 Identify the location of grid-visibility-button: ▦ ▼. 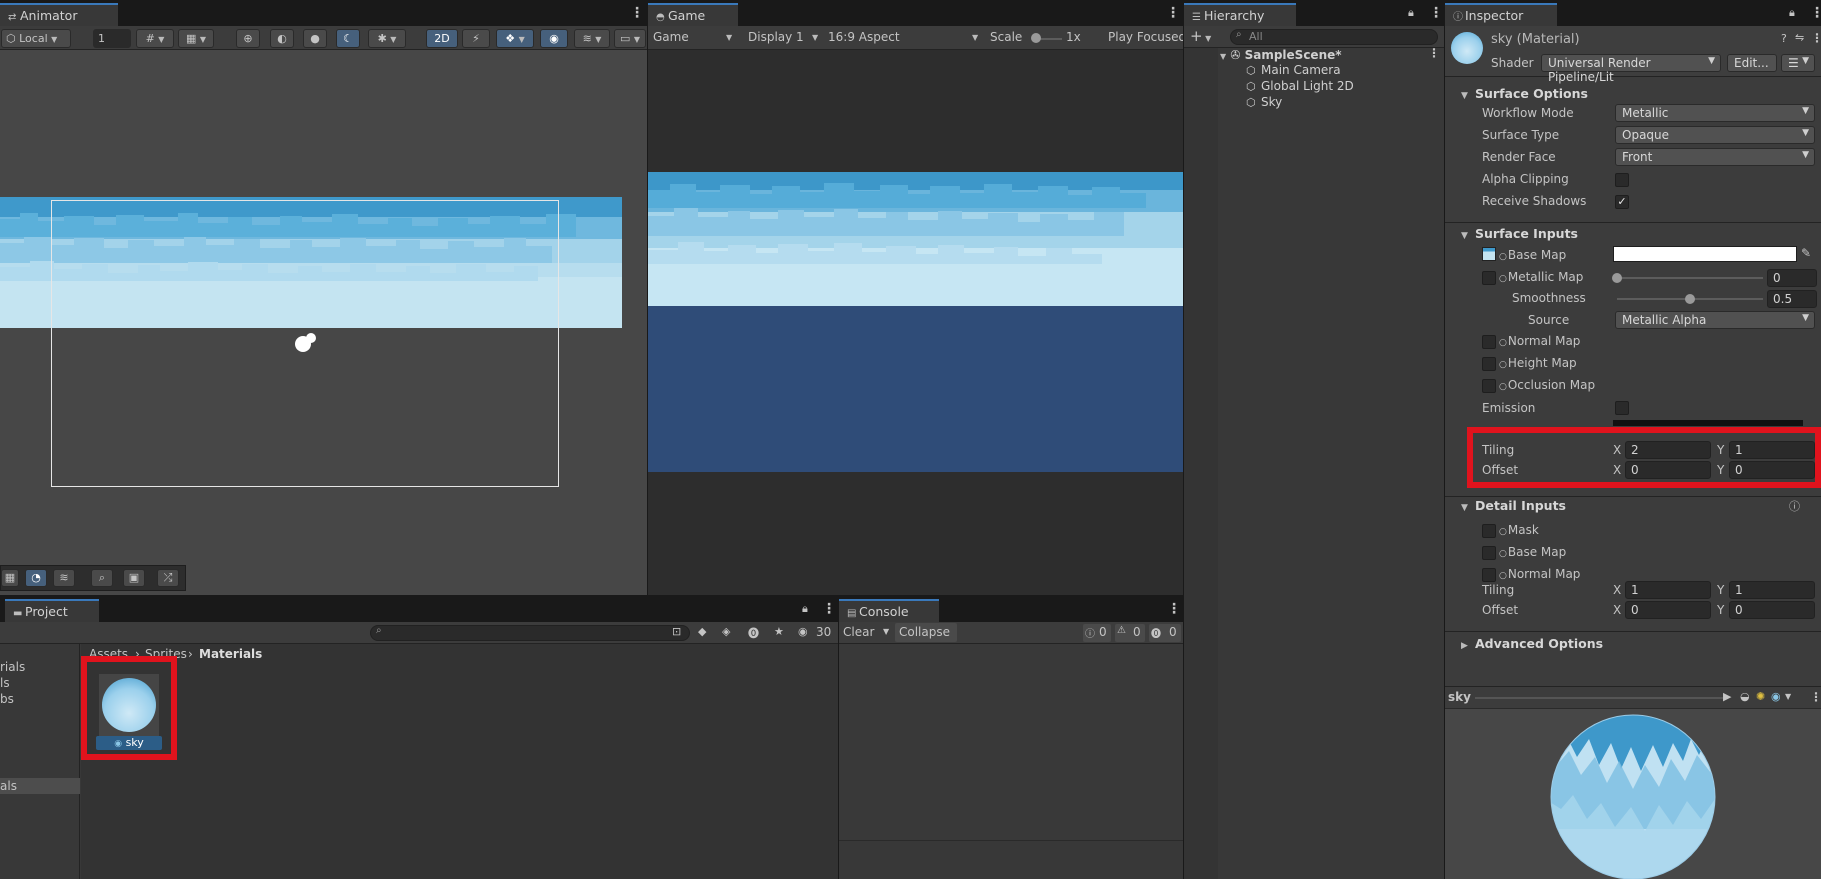
(196, 38).